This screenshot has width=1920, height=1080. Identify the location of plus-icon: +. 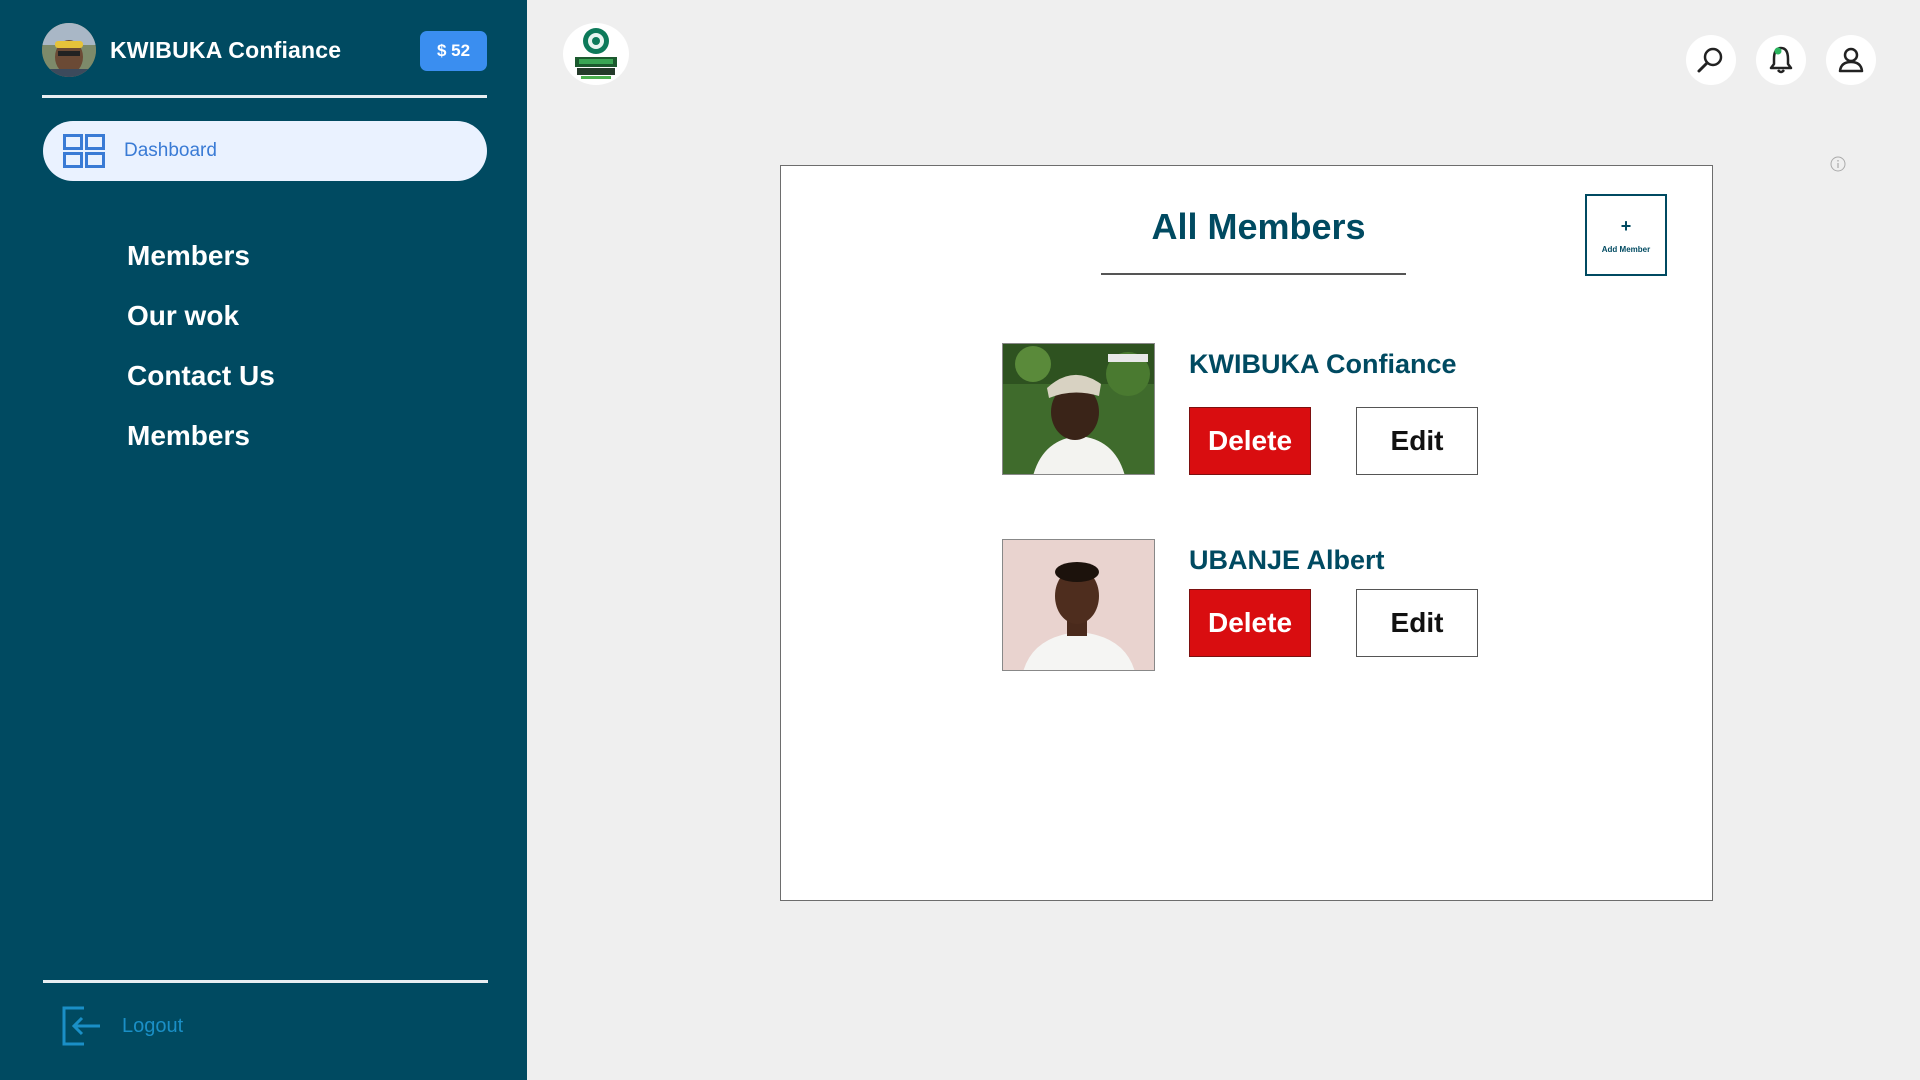
(1626, 225).